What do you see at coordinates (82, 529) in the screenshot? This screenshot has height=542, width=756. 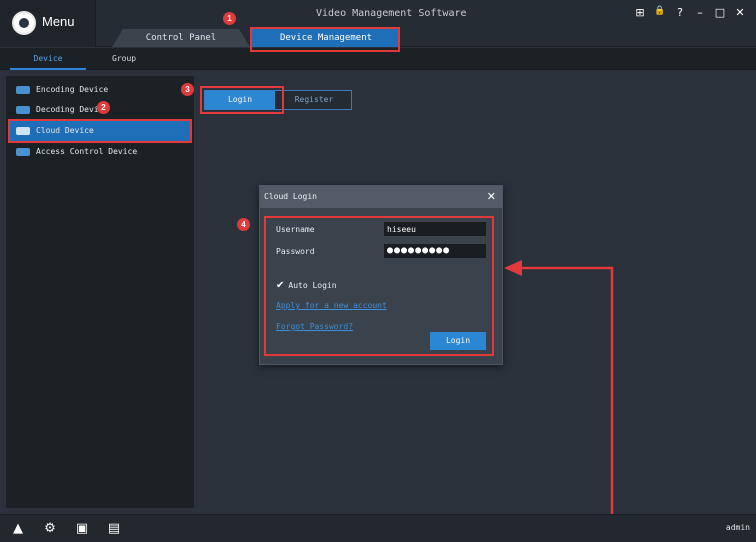 I see `monitor-icon: ▣` at bounding box center [82, 529].